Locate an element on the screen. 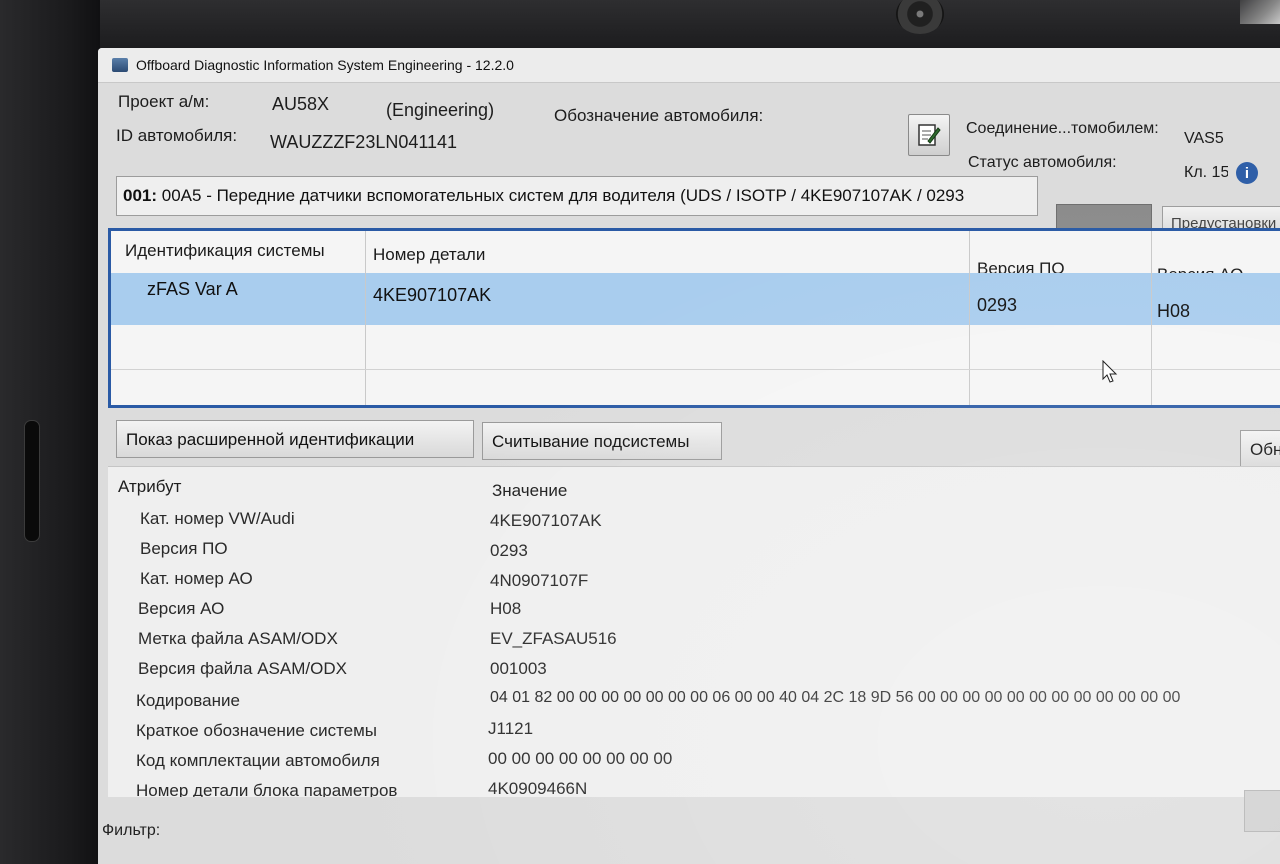  notebook-edit-button is located at coordinates (929, 135).